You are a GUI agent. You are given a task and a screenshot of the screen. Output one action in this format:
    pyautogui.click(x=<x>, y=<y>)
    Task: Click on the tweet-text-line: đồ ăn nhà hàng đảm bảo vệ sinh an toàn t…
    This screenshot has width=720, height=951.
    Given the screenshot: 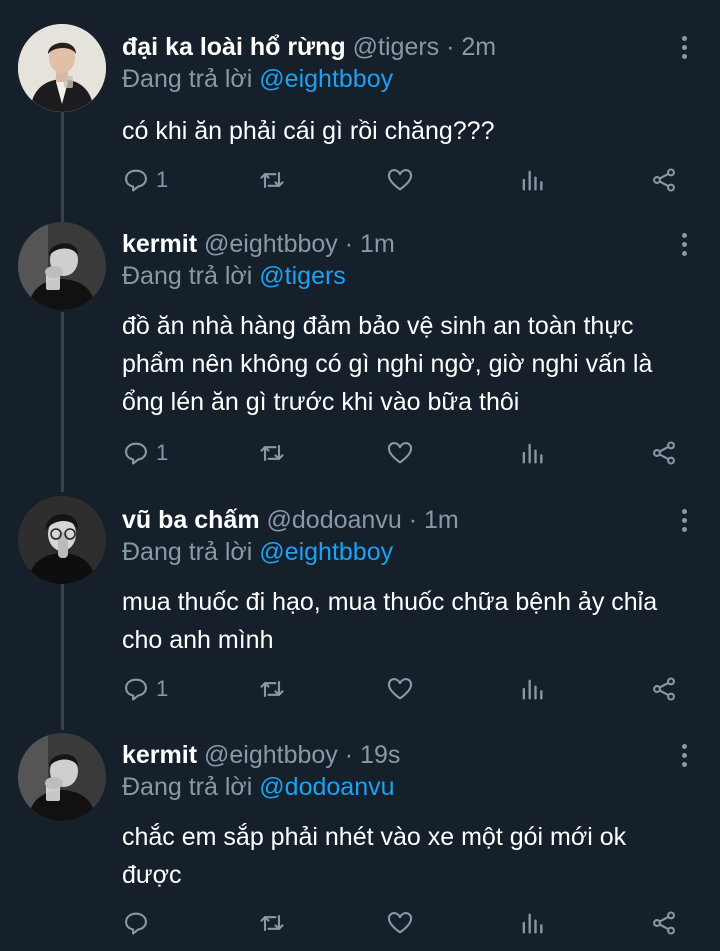 What is the action you would take?
    pyautogui.click(x=378, y=326)
    